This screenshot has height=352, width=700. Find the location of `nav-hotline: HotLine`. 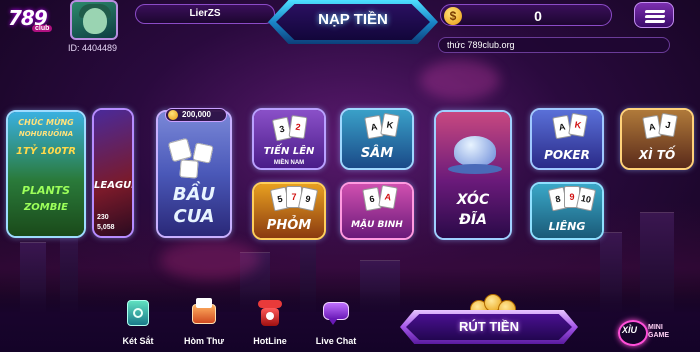

nav-hotline: HotLine is located at coordinates (270, 325).